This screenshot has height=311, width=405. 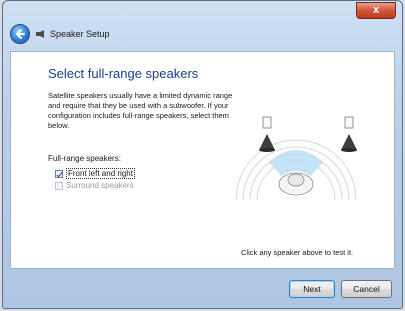 I want to click on checkbox-label: Front left and right, so click(x=100, y=173).